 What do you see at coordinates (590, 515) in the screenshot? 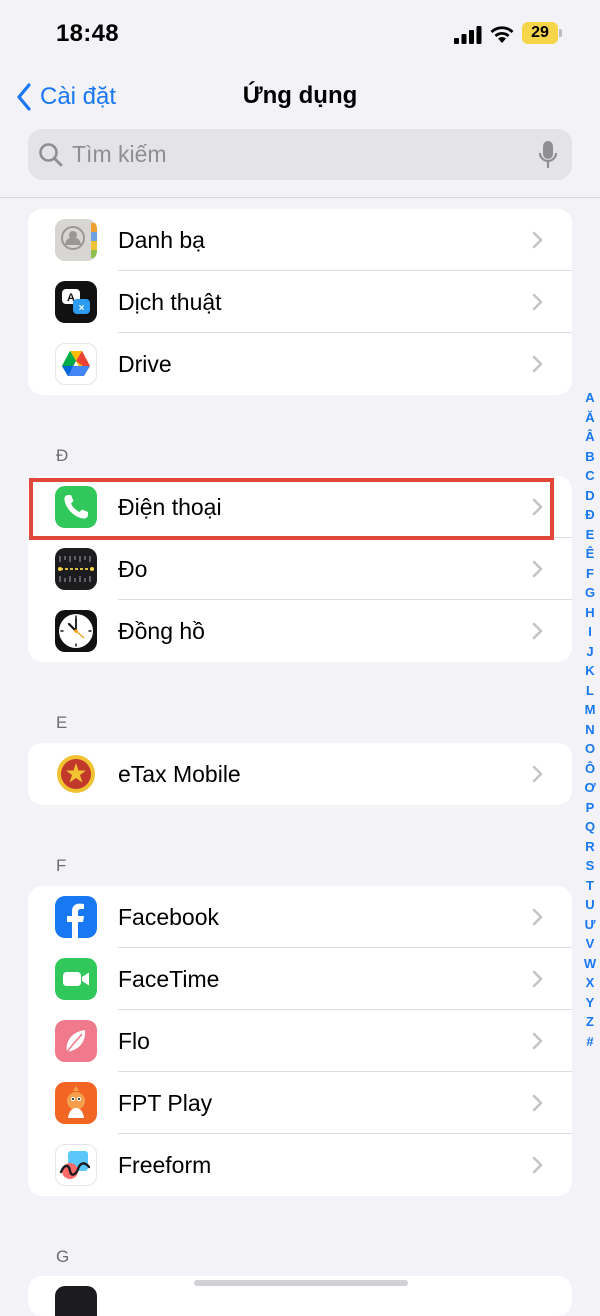
I see `index-letter: Đ` at bounding box center [590, 515].